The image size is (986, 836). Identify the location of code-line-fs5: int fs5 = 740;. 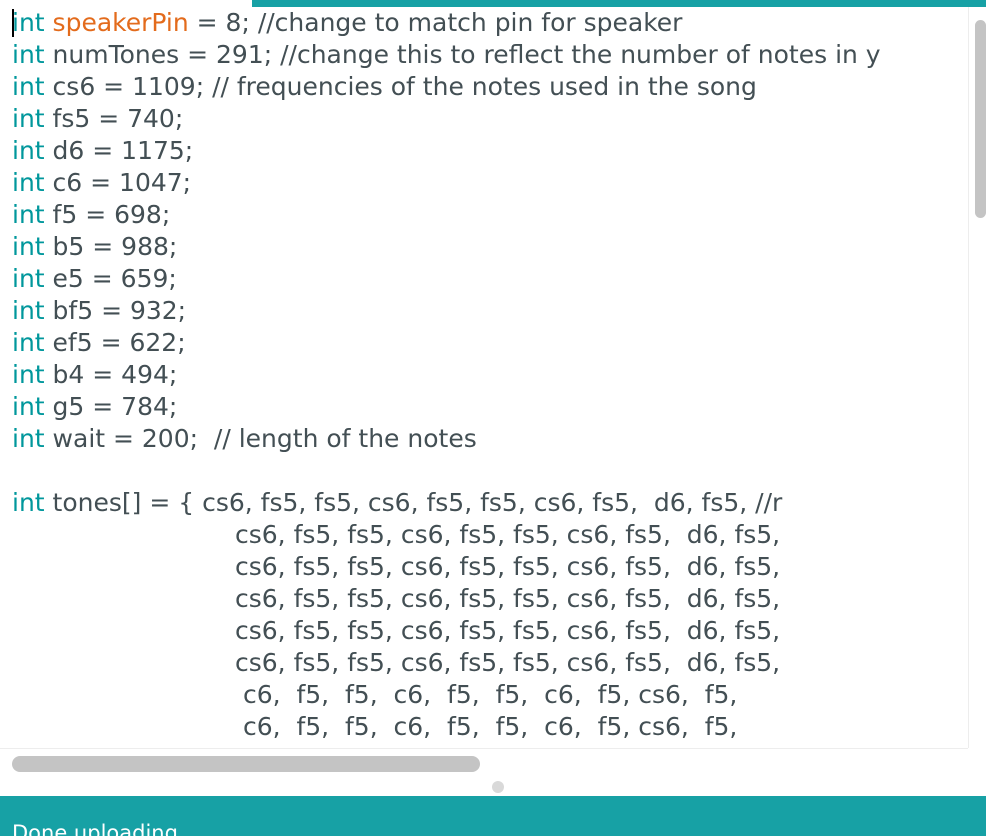
(97, 119).